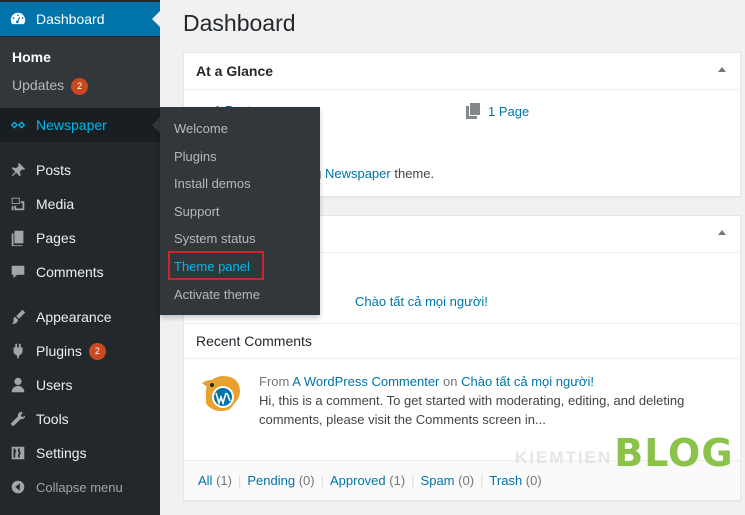 The image size is (745, 515). What do you see at coordinates (306, 480) in the screenshot?
I see `filter-pending-count: (0)` at bounding box center [306, 480].